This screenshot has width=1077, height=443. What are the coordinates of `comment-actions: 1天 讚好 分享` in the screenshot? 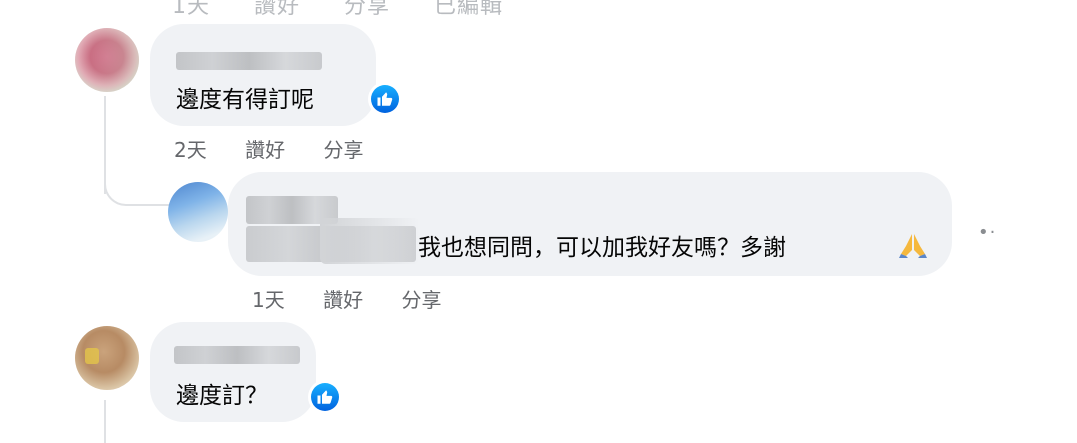 It's located at (362, 298).